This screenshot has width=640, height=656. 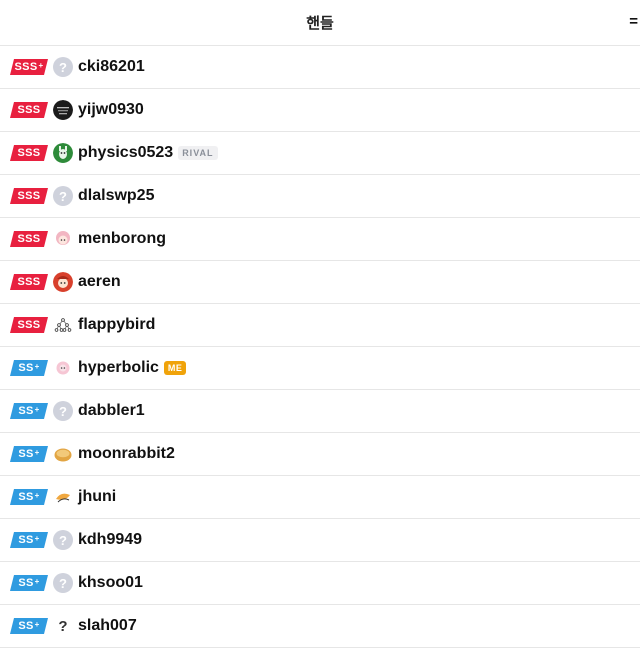 I want to click on user-handle-link: physics0523, so click(x=125, y=153).